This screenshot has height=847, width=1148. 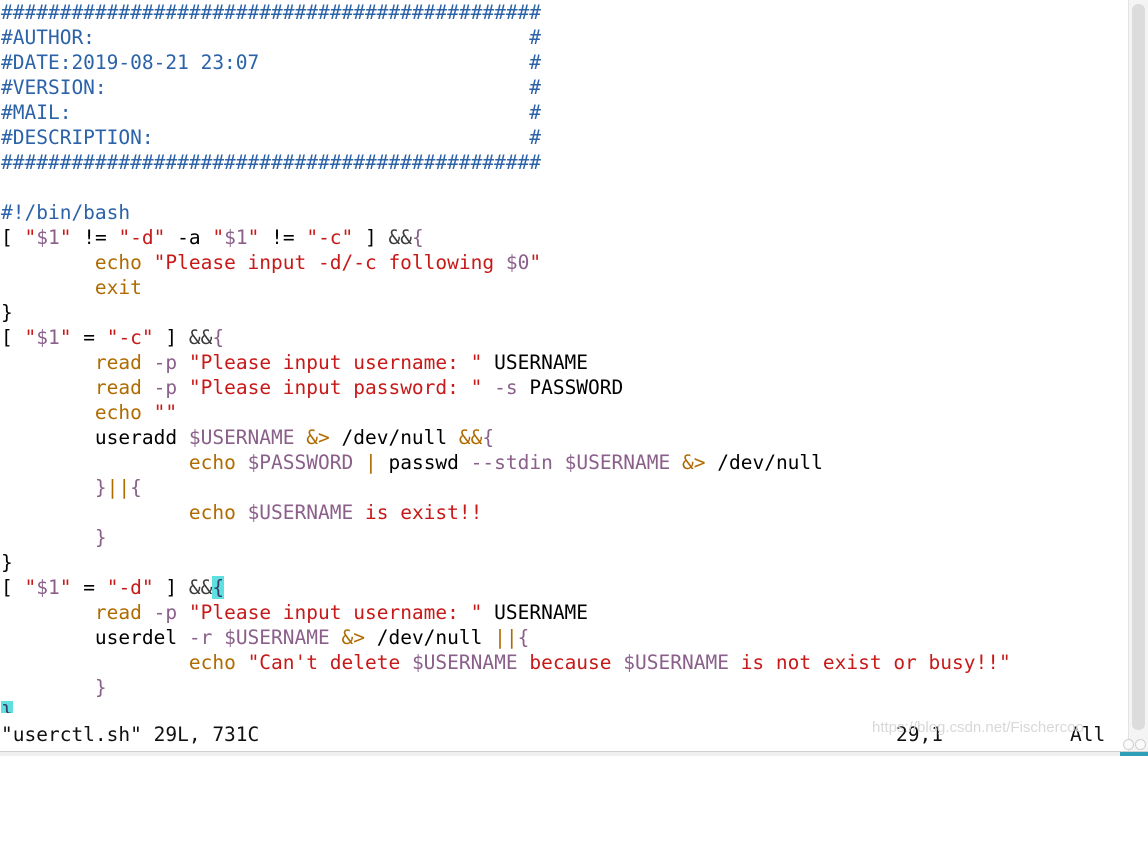 I want to click on editor-line: [ "$1" = "-d" ] &&{, so click(x=564, y=587).